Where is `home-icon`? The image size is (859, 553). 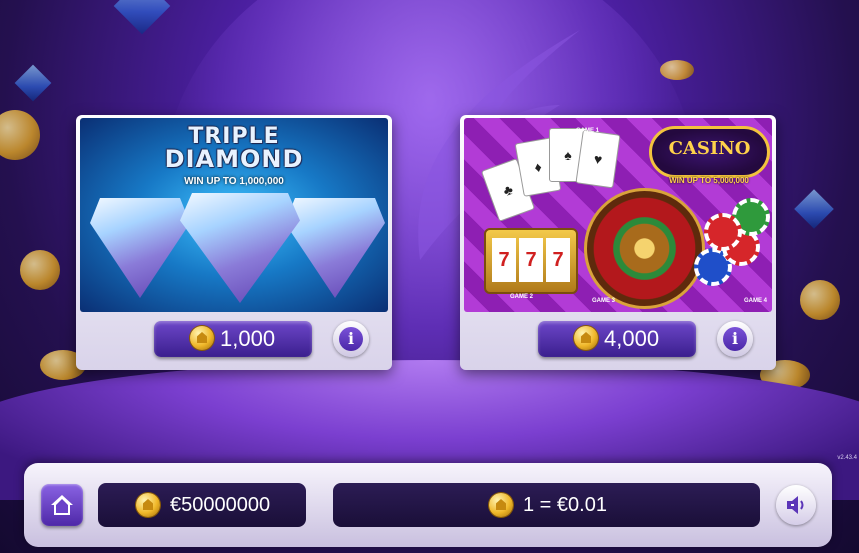 home-icon is located at coordinates (62, 505).